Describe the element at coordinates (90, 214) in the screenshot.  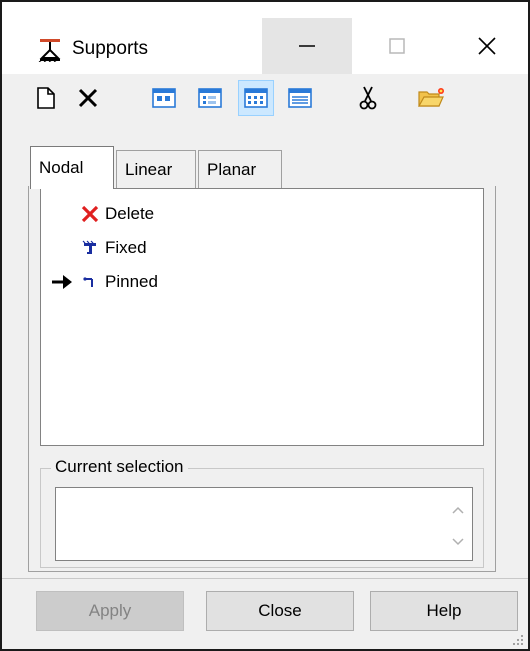
I see `red-x-icon` at that location.